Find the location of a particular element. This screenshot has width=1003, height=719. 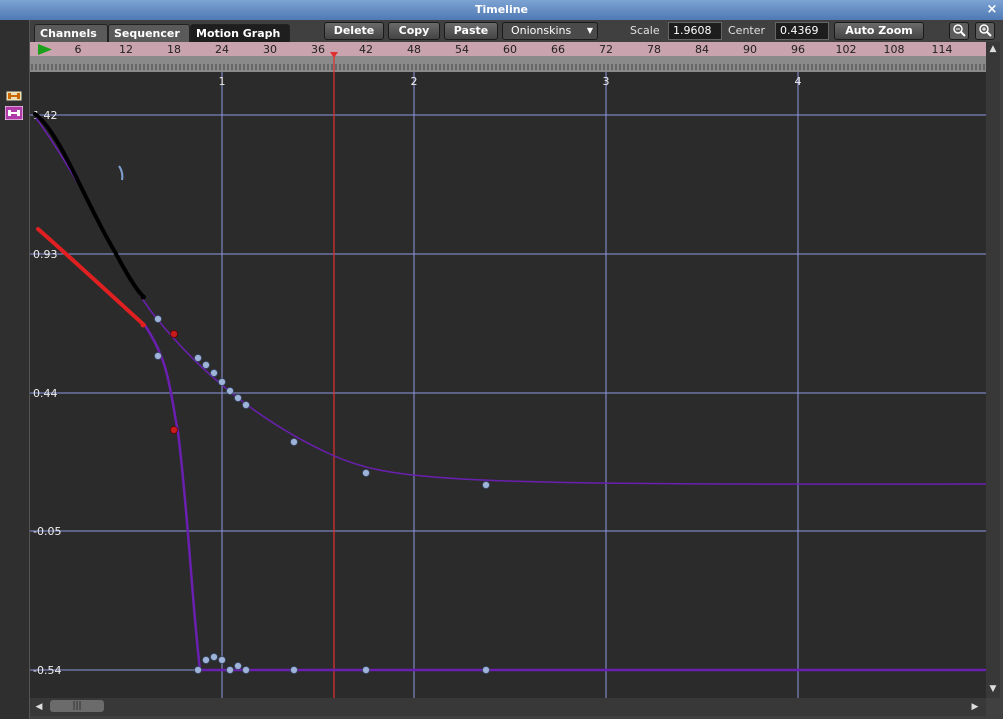

horizontal-scroll-thumb: ||| is located at coordinates (77, 706).